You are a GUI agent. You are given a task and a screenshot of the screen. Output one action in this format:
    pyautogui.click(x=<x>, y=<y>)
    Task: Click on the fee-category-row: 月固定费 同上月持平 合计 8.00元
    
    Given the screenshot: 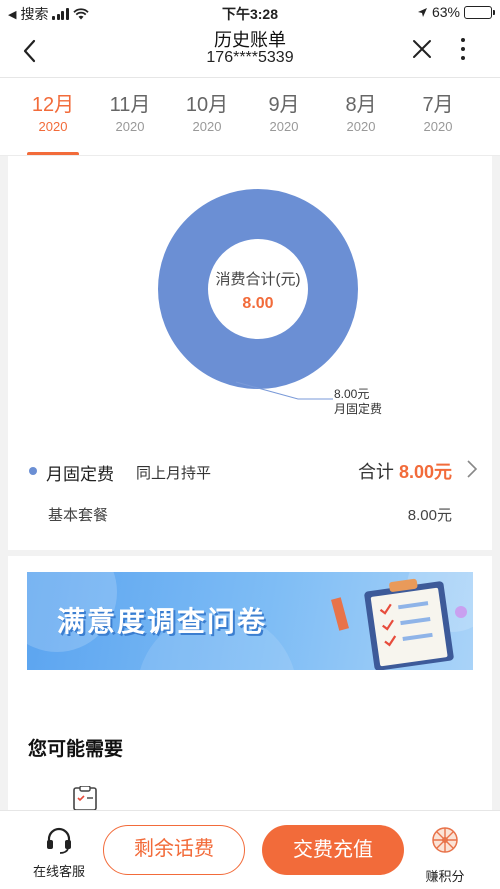 What is the action you would take?
    pyautogui.click(x=250, y=472)
    